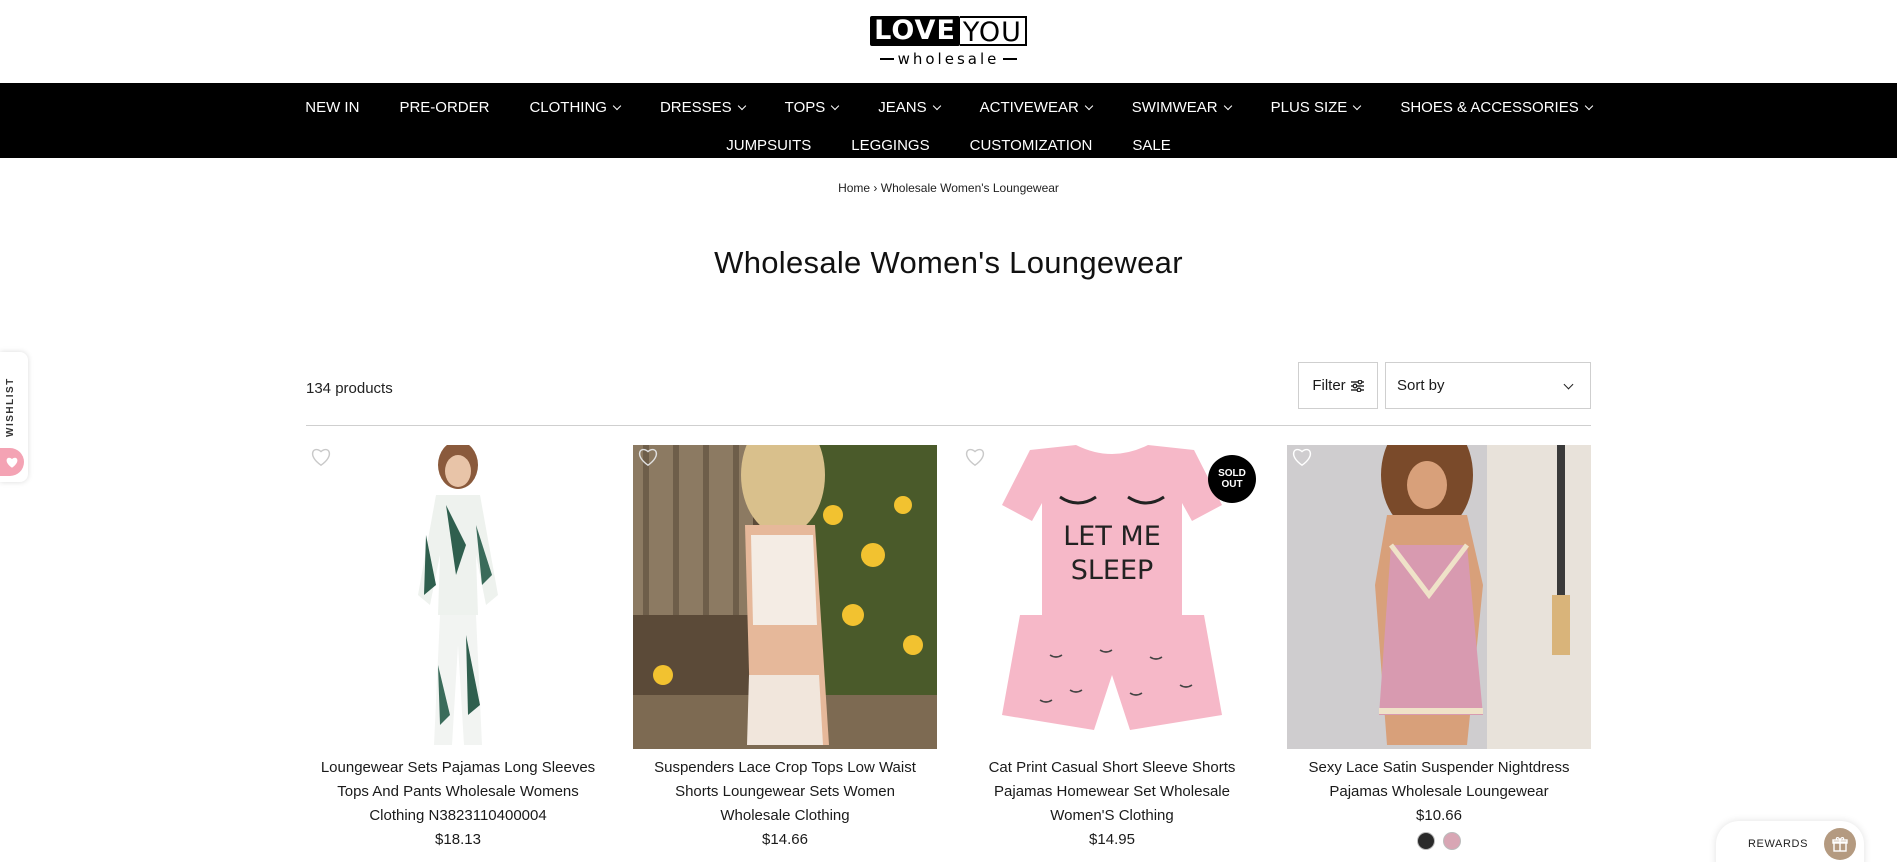  I want to click on product-price: $14.66, so click(785, 839).